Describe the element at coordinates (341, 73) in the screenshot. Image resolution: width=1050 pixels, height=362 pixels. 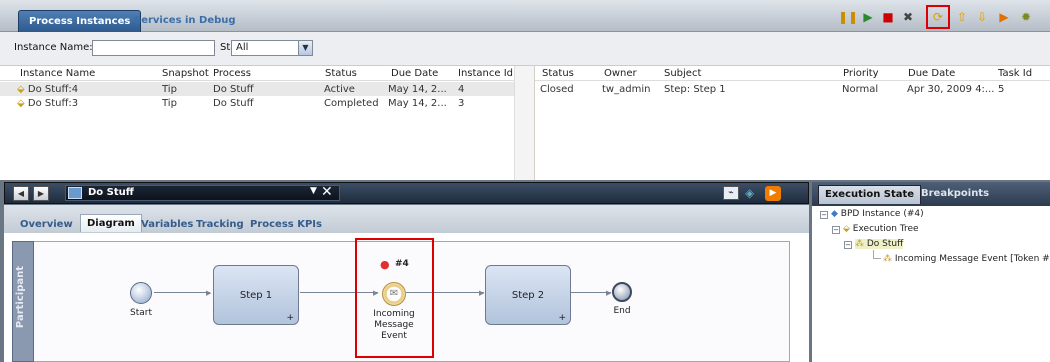
I see `col-status: Status` at that location.